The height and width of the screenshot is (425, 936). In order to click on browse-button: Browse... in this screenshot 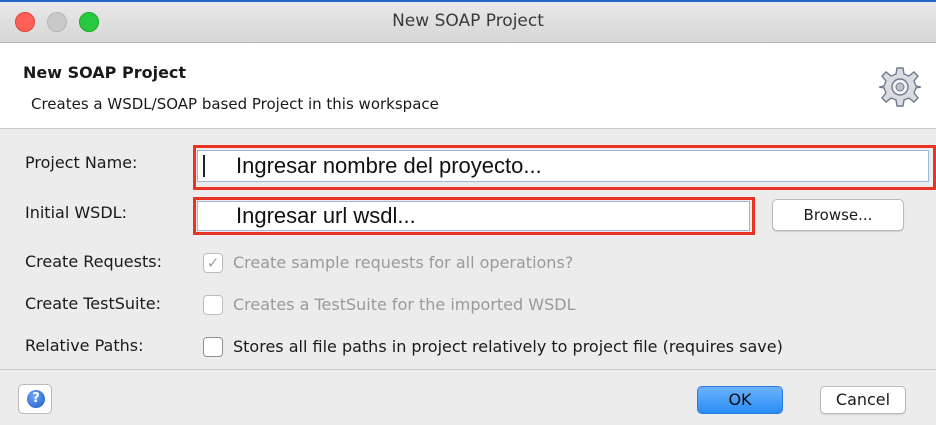, I will do `click(838, 215)`.